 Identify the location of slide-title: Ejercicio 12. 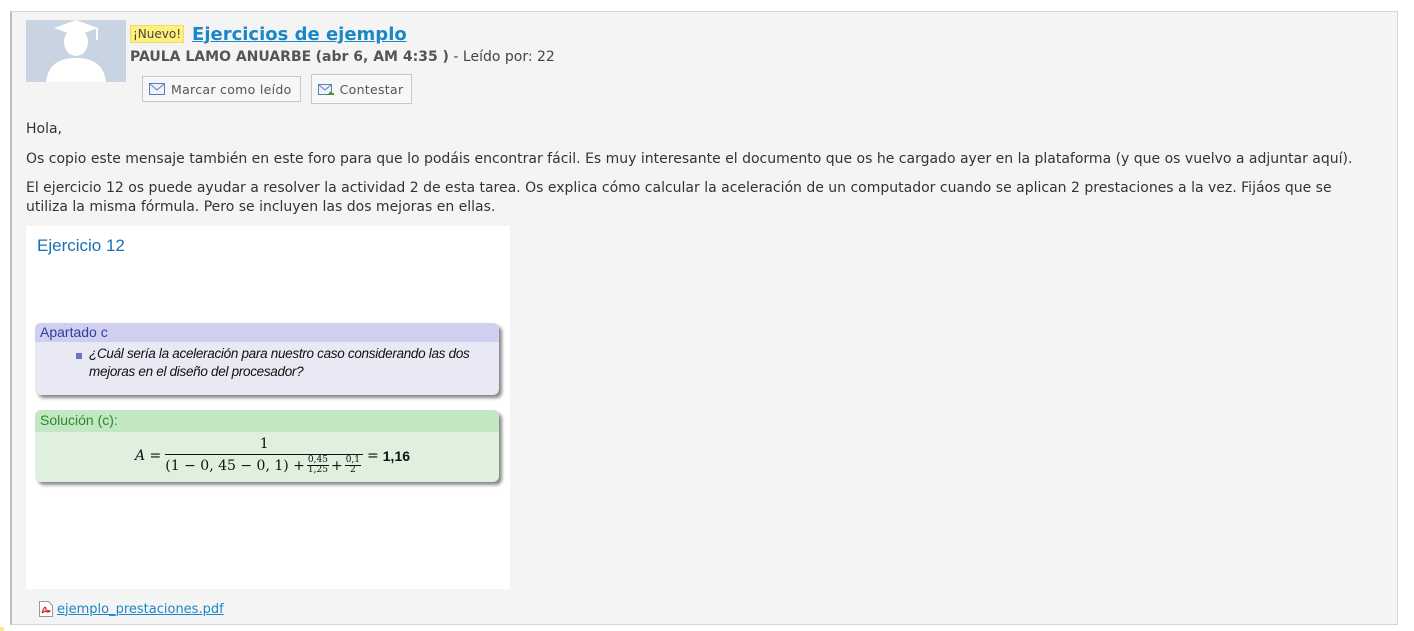
(81, 245).